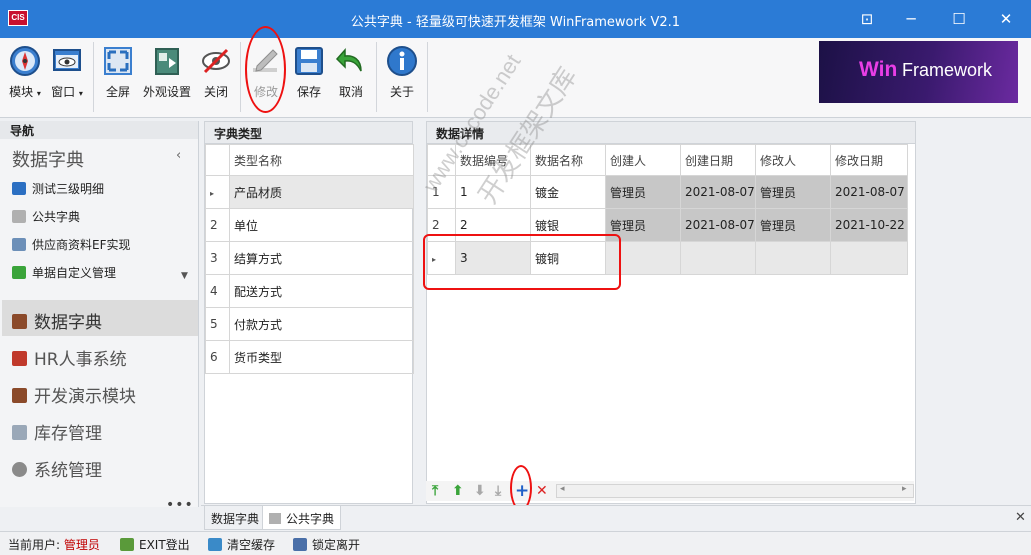  Describe the element at coordinates (19, 432) in the screenshot. I see `database-icon` at that location.